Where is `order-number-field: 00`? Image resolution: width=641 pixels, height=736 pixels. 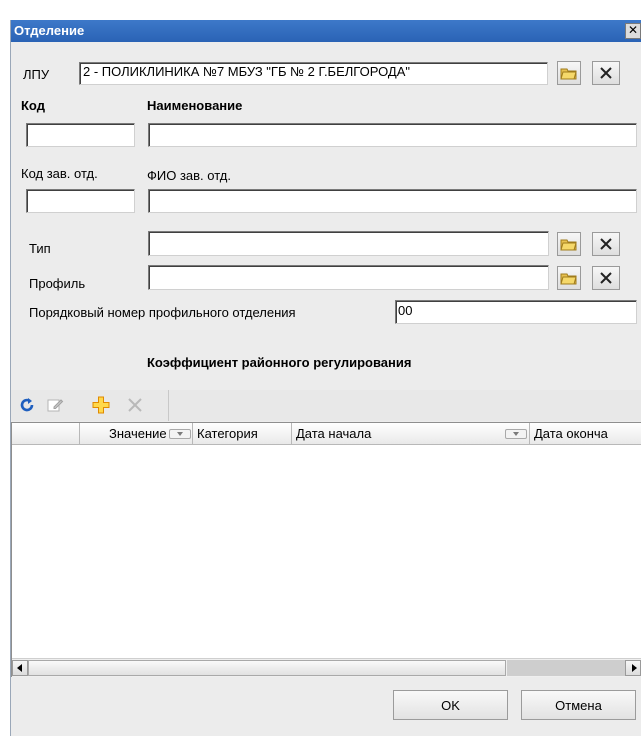
order-number-field: 00 is located at coordinates (516, 312).